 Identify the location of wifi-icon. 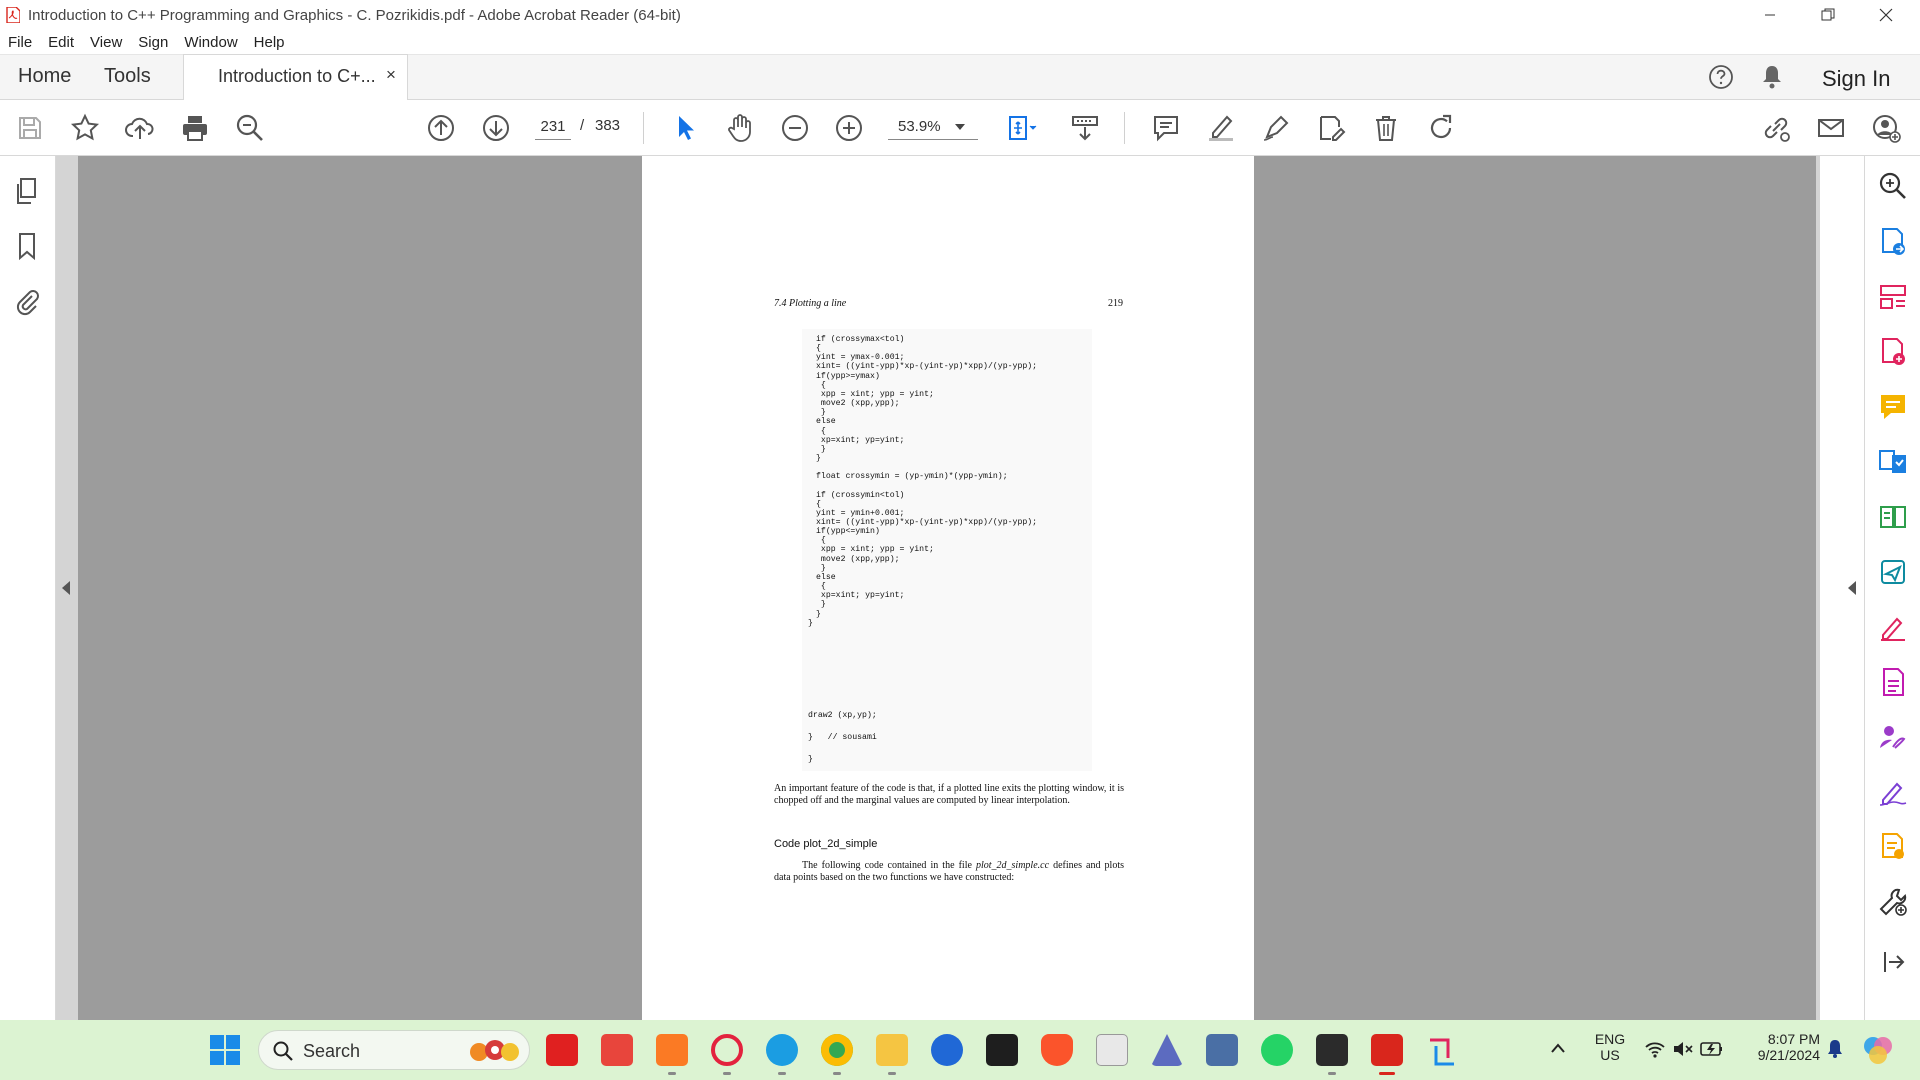
(1655, 1049).